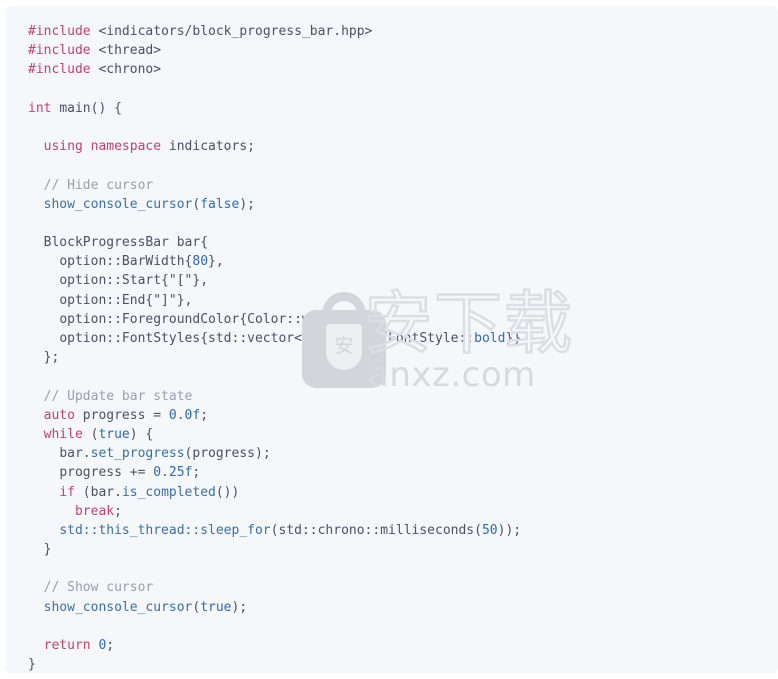 The width and height of the screenshot is (778, 679). Describe the element at coordinates (130, 51) in the screenshot. I see `token-header-name: <thread>` at that location.